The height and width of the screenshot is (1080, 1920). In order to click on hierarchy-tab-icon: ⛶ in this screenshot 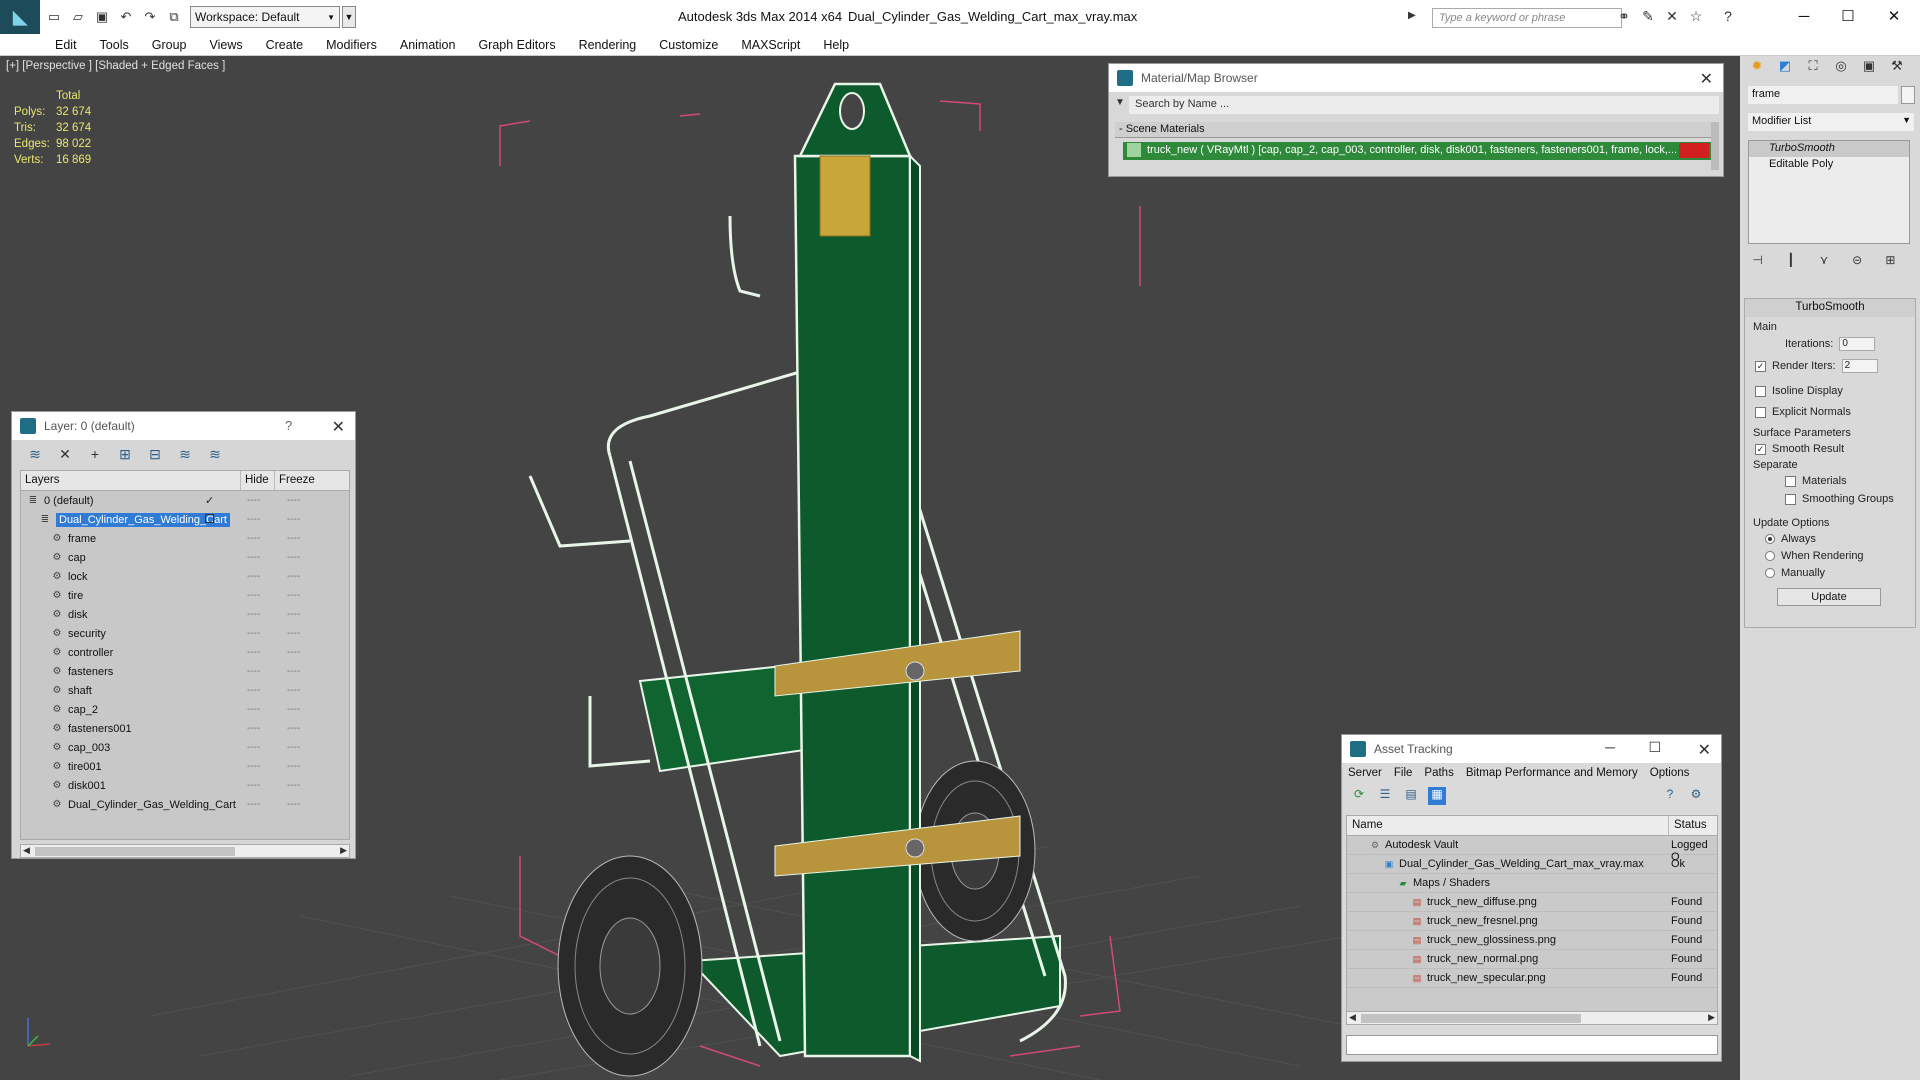, I will do `click(1813, 68)`.